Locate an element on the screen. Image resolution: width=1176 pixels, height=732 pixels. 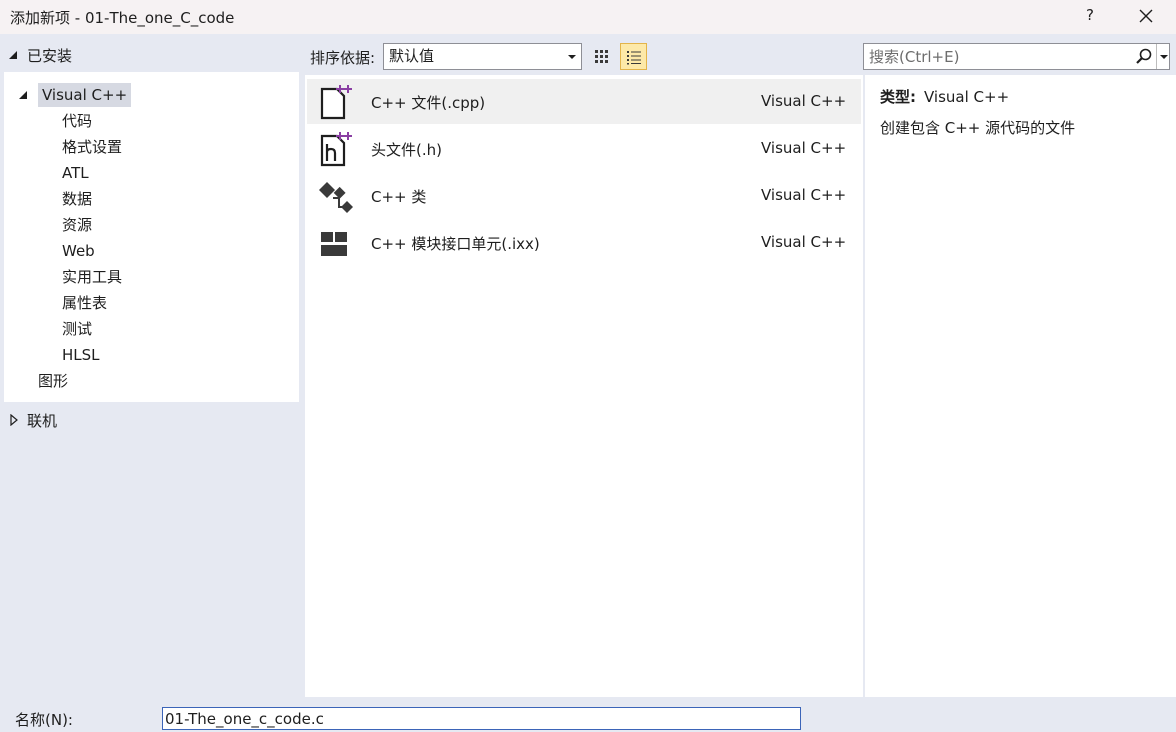
online-label: 联机 is located at coordinates (42, 420).